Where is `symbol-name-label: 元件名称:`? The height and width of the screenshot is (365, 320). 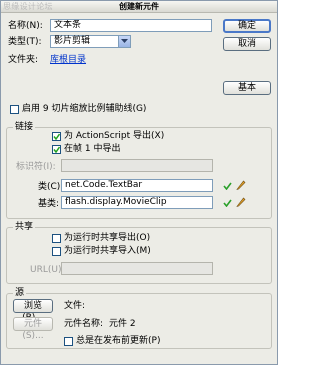 symbol-name-label: 元件名称: is located at coordinates (84, 324).